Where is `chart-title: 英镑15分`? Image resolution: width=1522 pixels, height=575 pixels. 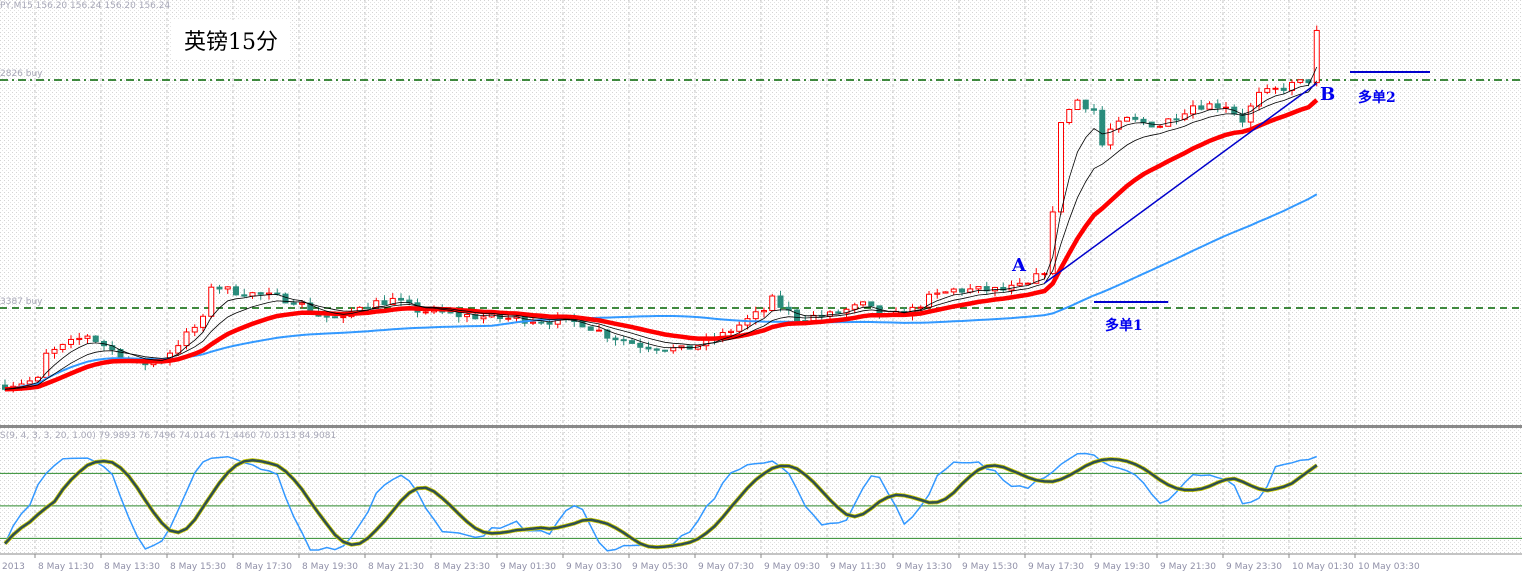 chart-title: 英镑15分 is located at coordinates (231, 42).